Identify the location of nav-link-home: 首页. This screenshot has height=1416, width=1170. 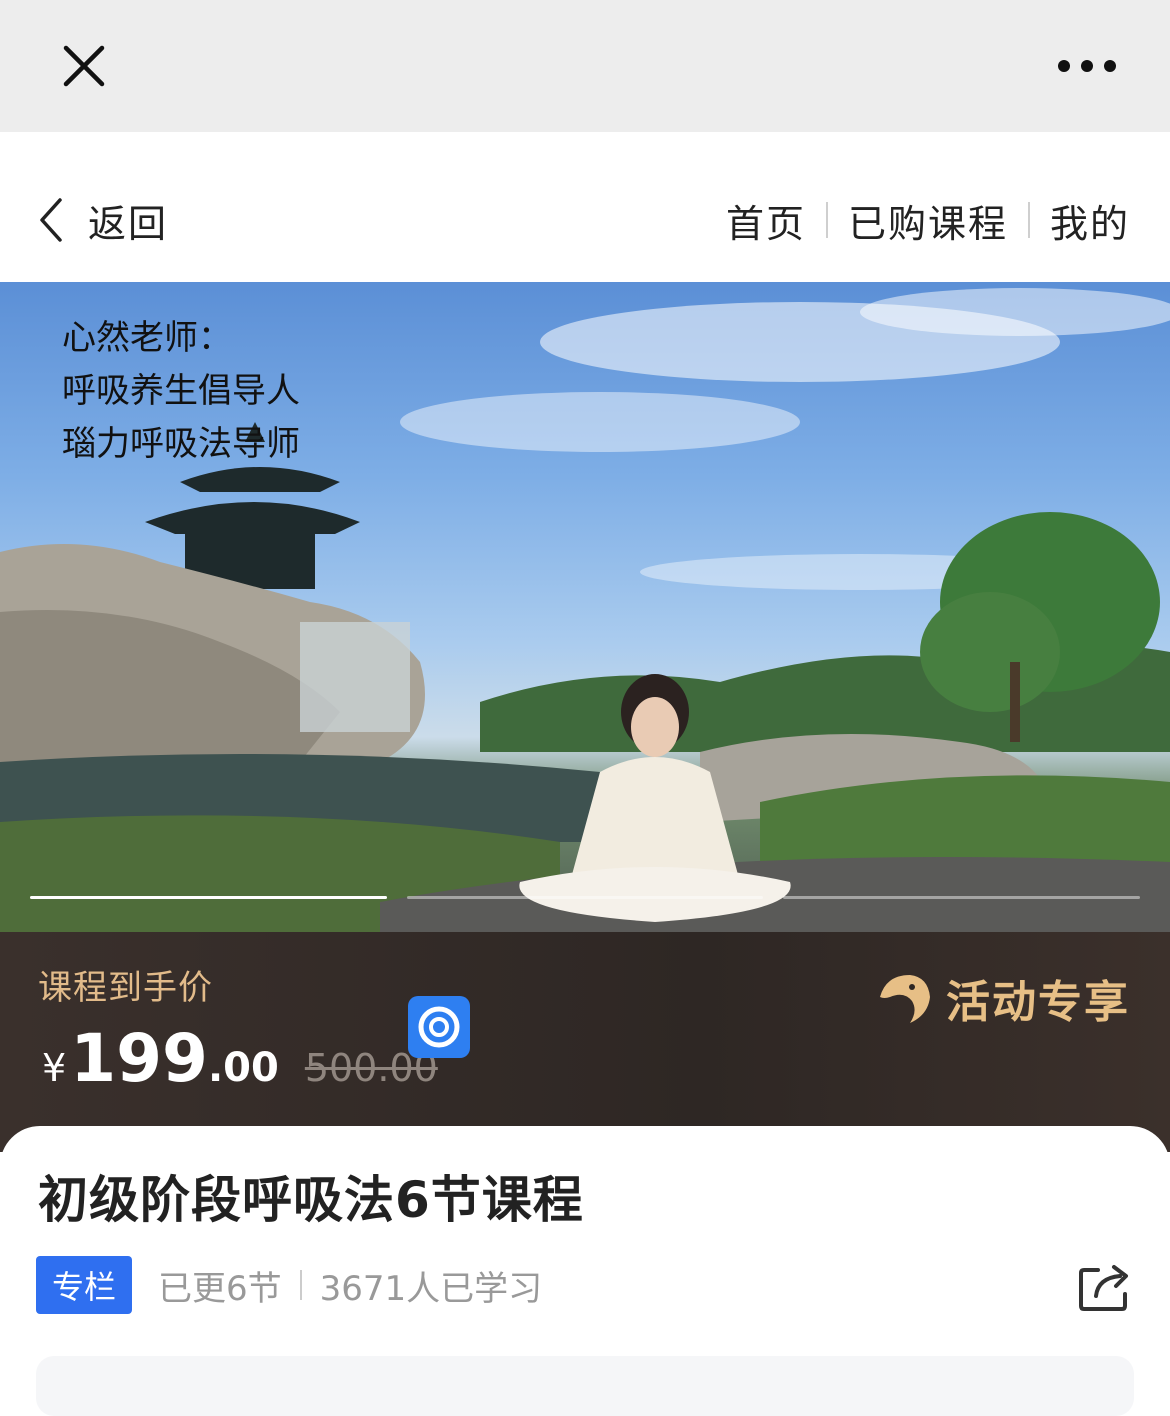
(766, 220).